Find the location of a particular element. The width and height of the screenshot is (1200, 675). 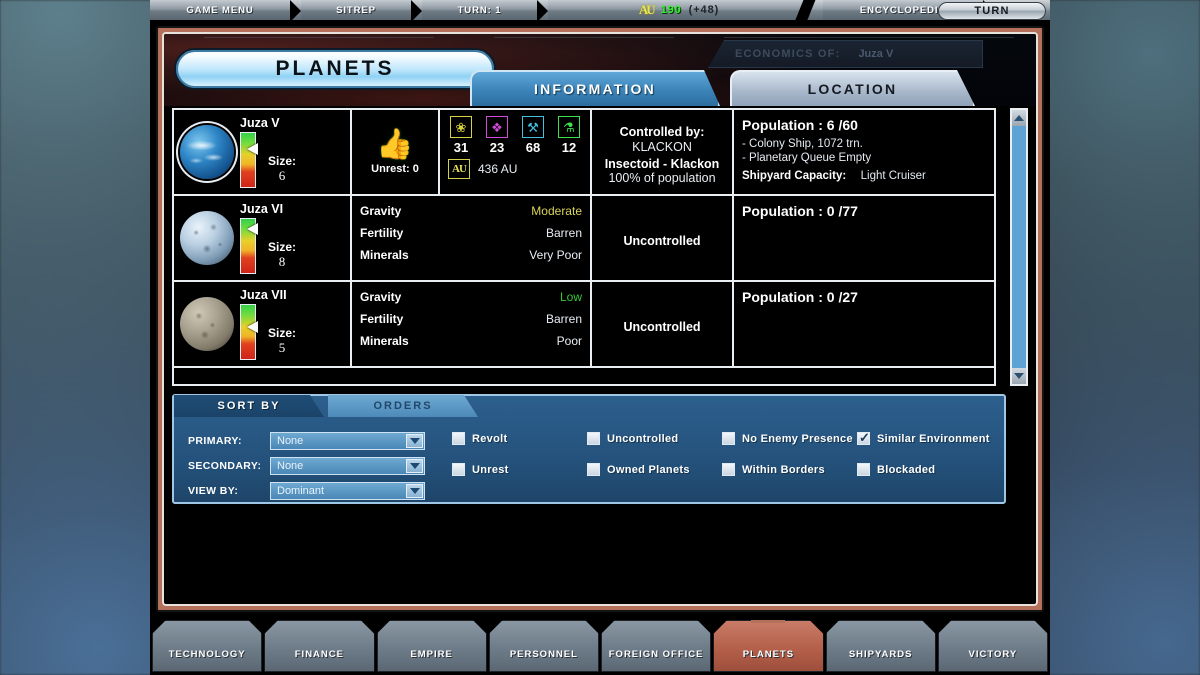

shipyard-capacity-label: Shipyard Capacity: is located at coordinates (794, 176).